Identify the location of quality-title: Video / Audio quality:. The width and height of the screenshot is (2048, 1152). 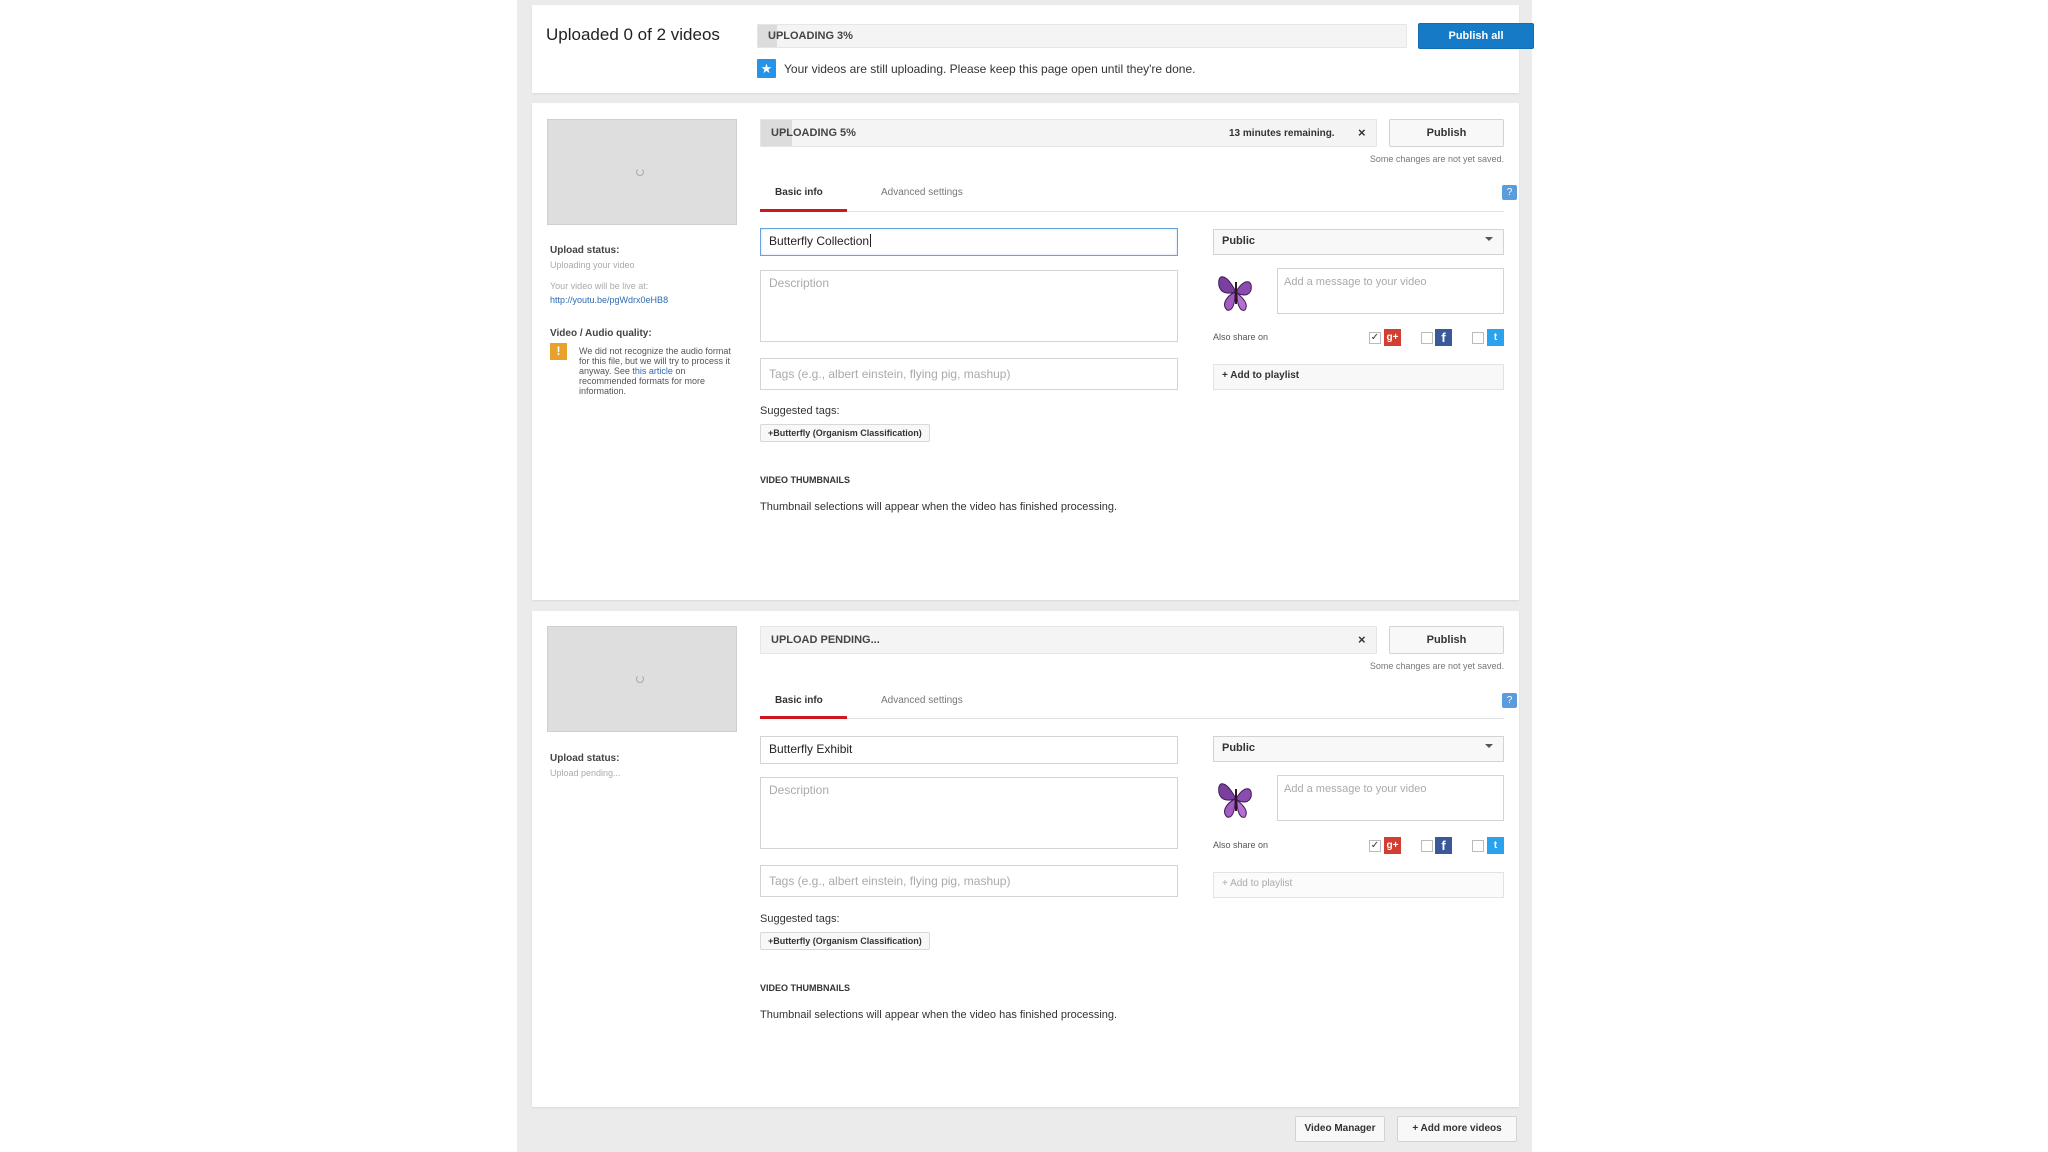
(601, 333).